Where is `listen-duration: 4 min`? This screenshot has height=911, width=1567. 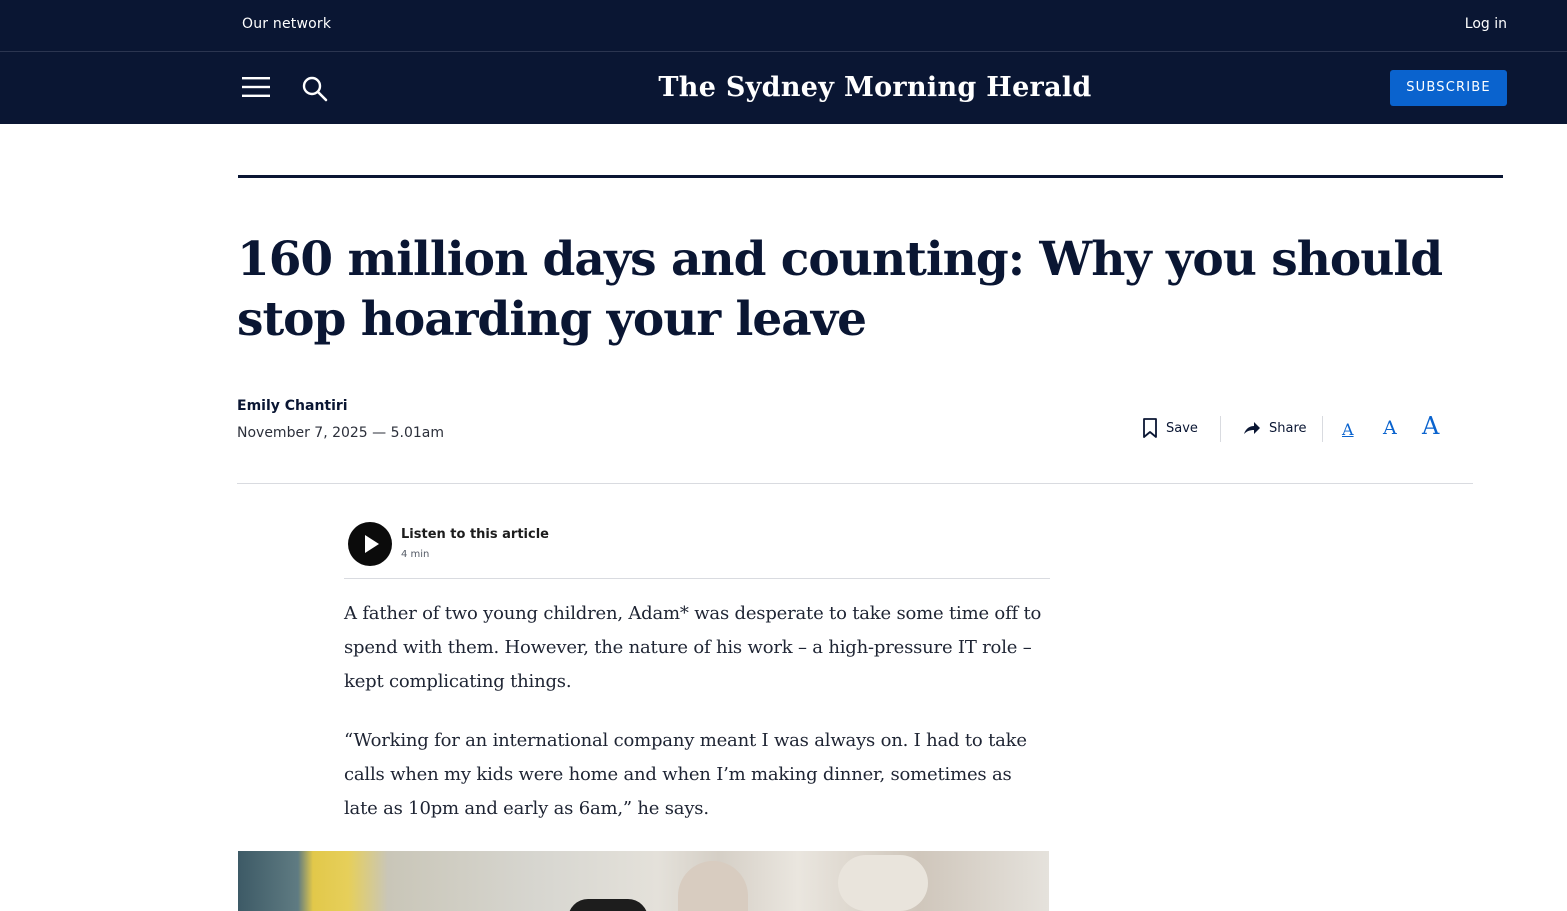
listen-duration: 4 min is located at coordinates (415, 554).